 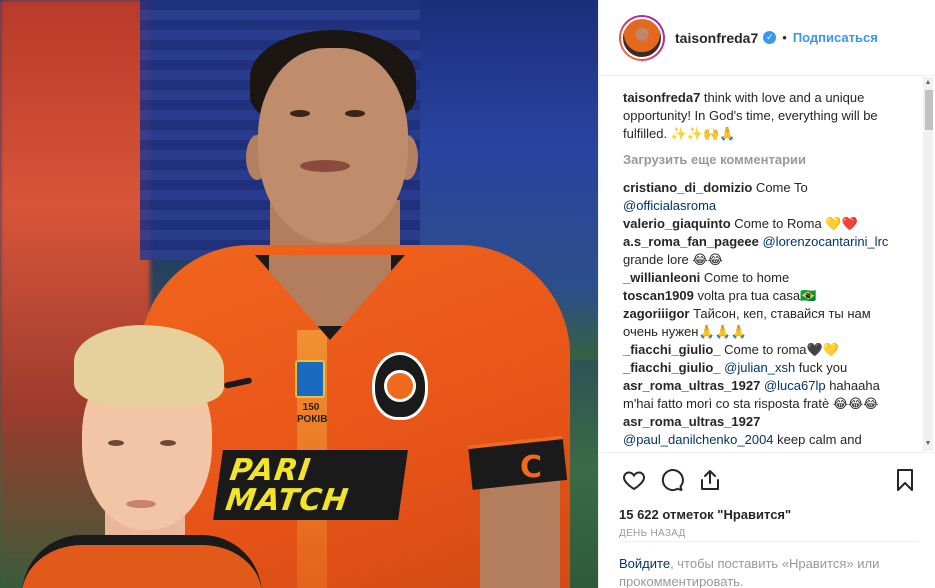 I want to click on post-header: taisonfreda7 ✓ • Подписаться, so click(x=767, y=38).